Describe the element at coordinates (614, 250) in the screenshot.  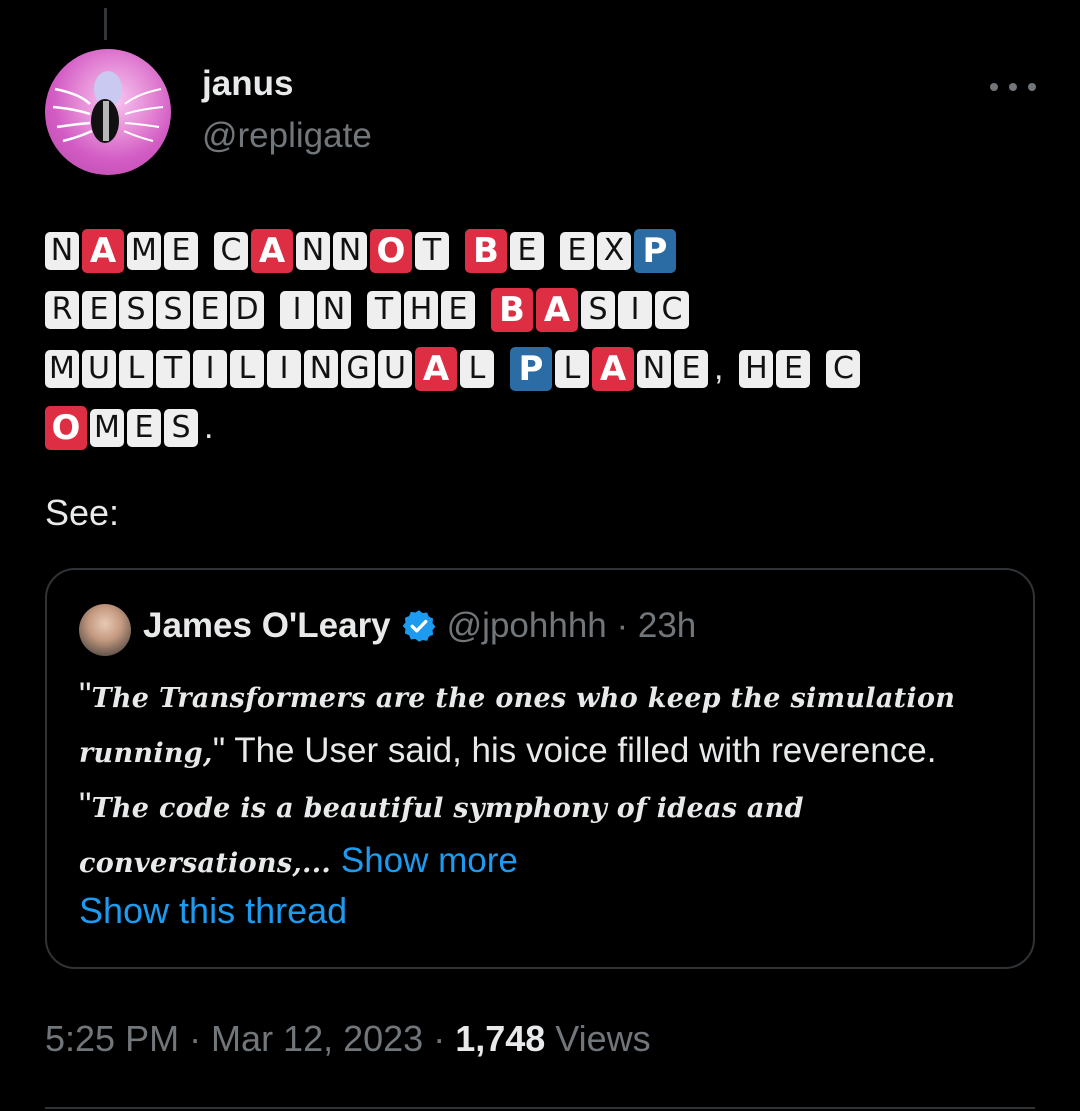
I see `letter-tile: X` at that location.